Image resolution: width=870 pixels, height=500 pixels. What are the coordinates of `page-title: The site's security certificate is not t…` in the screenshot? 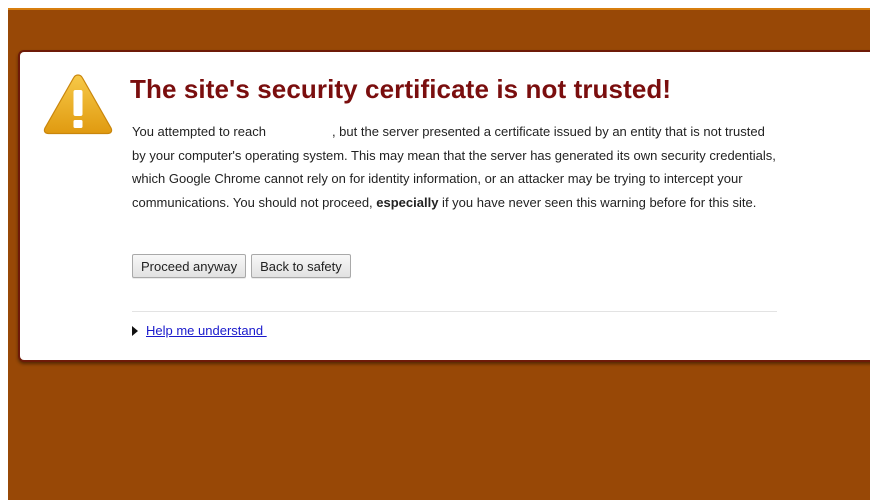 It's located at (401, 89).